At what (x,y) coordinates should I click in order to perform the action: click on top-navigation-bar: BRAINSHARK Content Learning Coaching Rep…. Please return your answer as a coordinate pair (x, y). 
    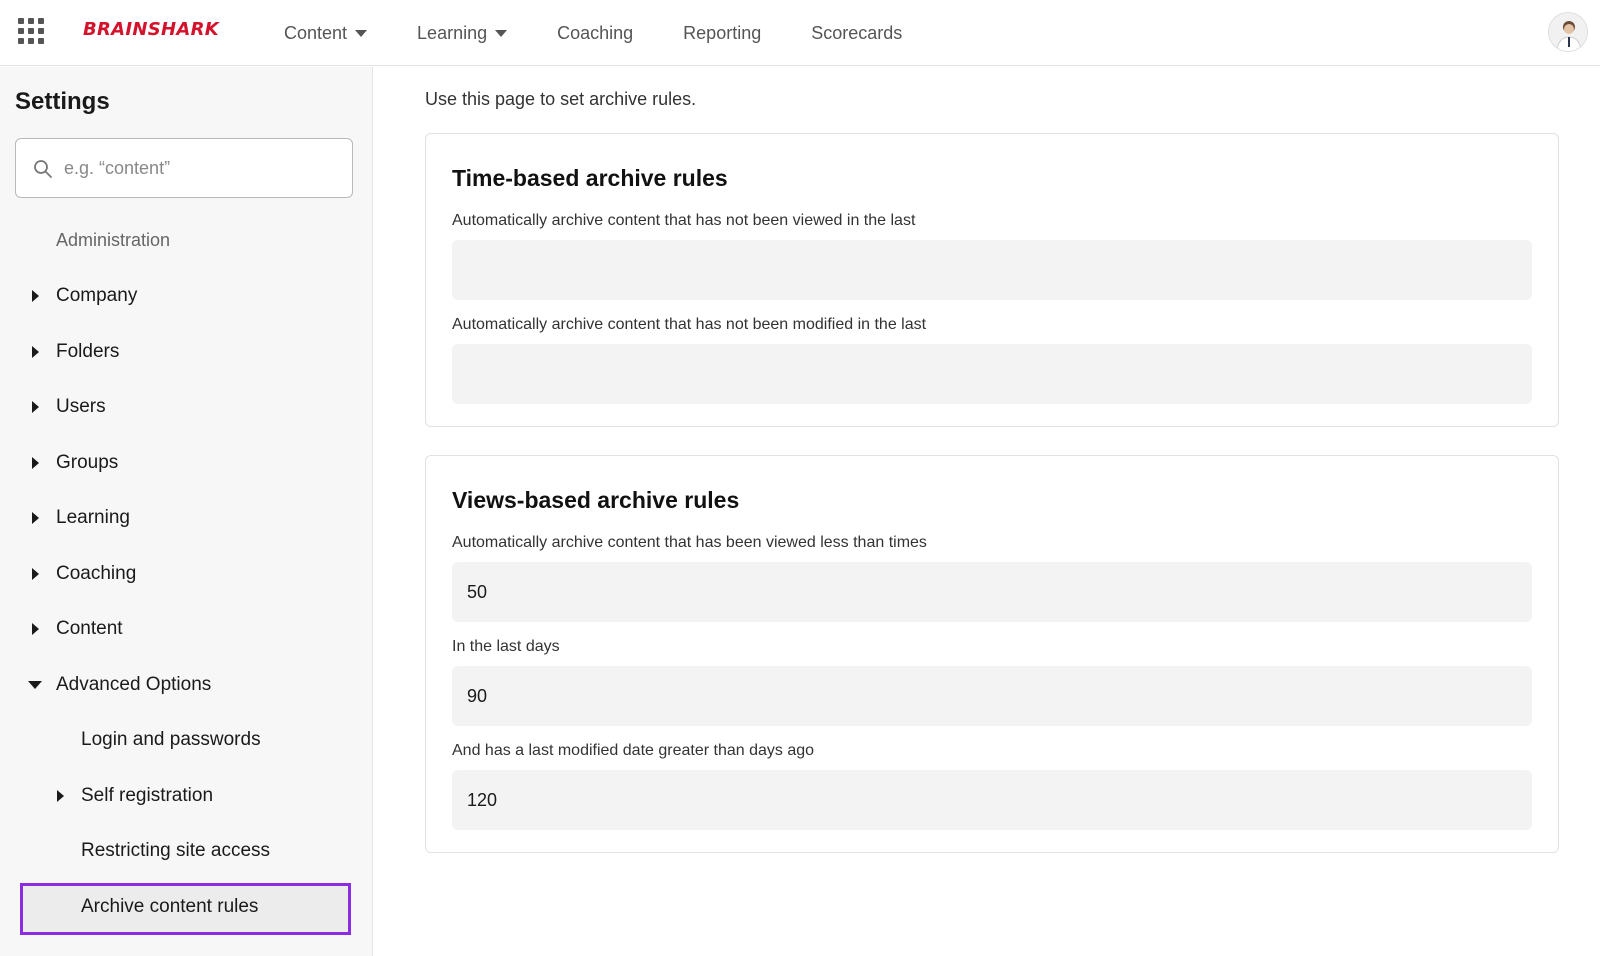
    Looking at the image, I should click on (800, 33).